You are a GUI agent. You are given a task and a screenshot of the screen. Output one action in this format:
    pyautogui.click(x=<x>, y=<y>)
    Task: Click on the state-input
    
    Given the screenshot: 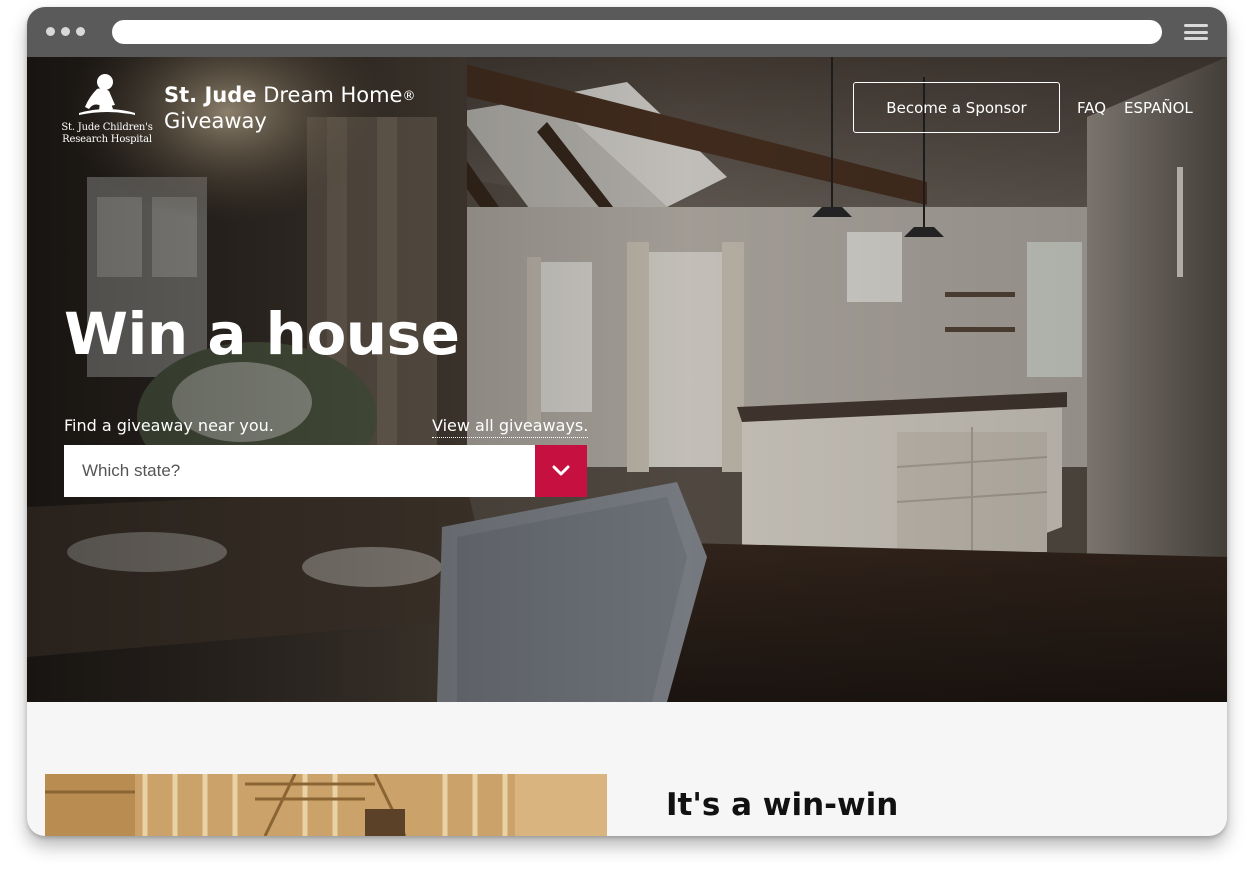 What is the action you would take?
    pyautogui.click(x=299, y=471)
    